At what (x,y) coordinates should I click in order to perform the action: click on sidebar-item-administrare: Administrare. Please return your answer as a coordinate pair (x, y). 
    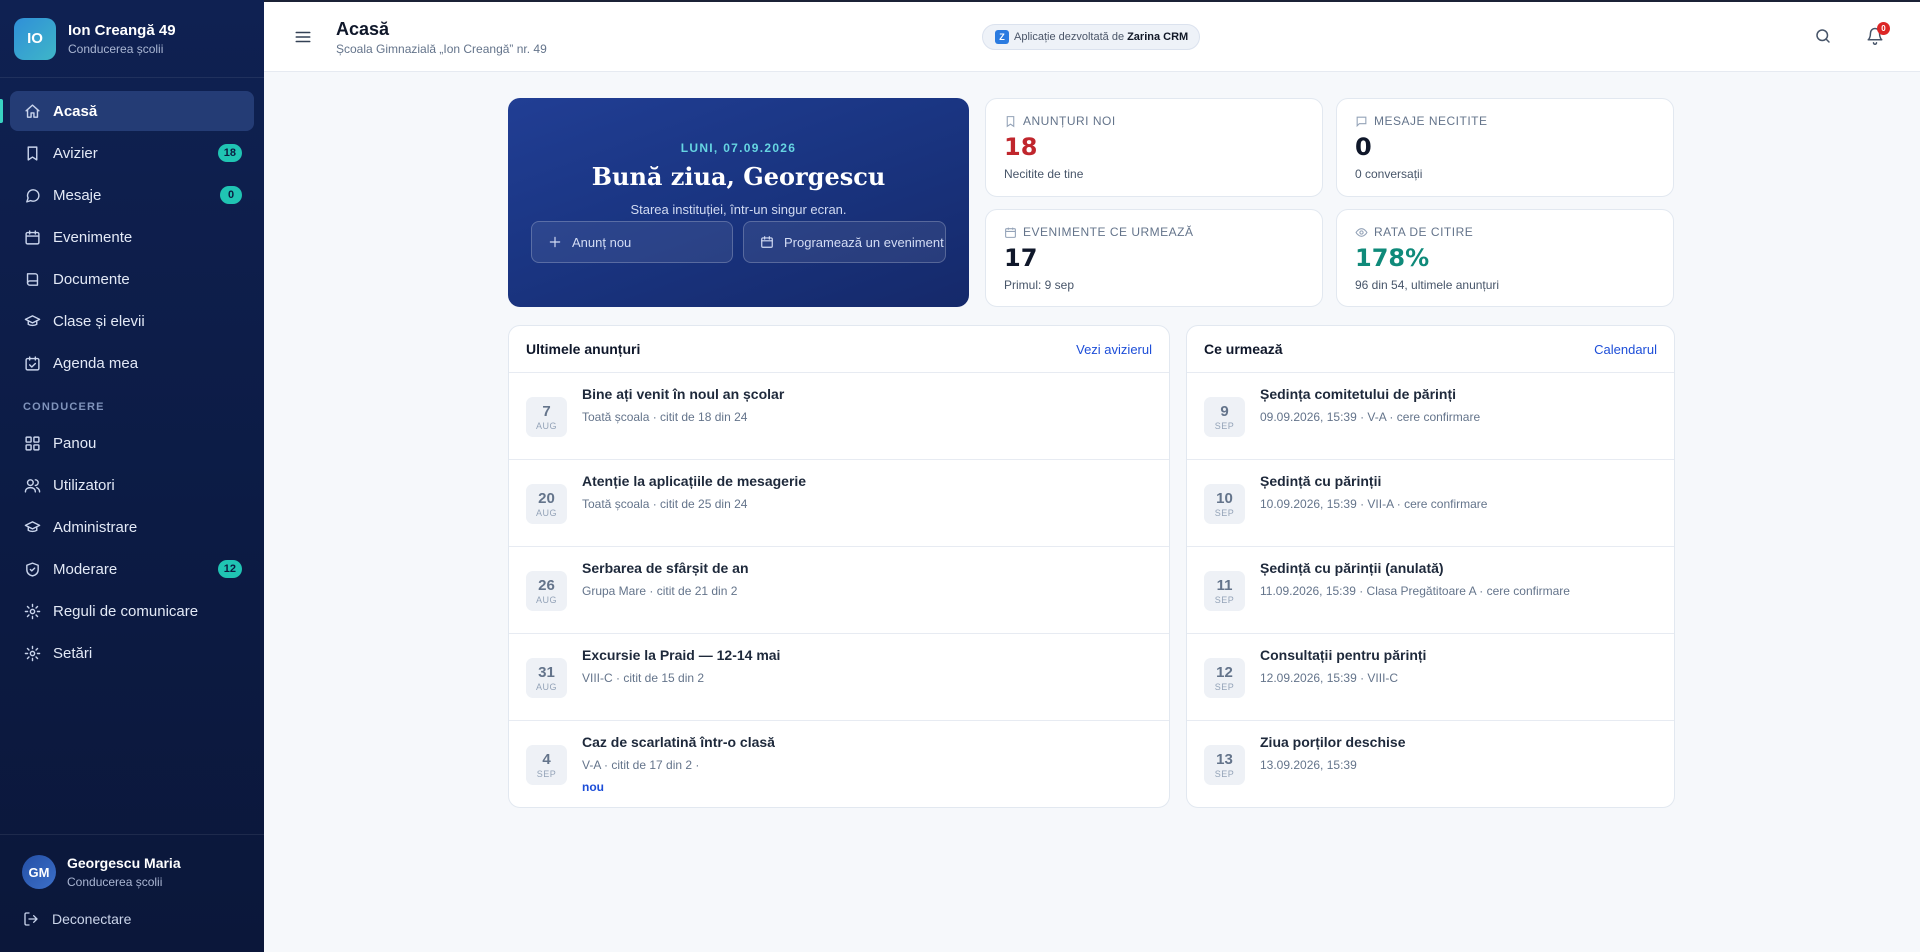
    Looking at the image, I should click on (132, 527).